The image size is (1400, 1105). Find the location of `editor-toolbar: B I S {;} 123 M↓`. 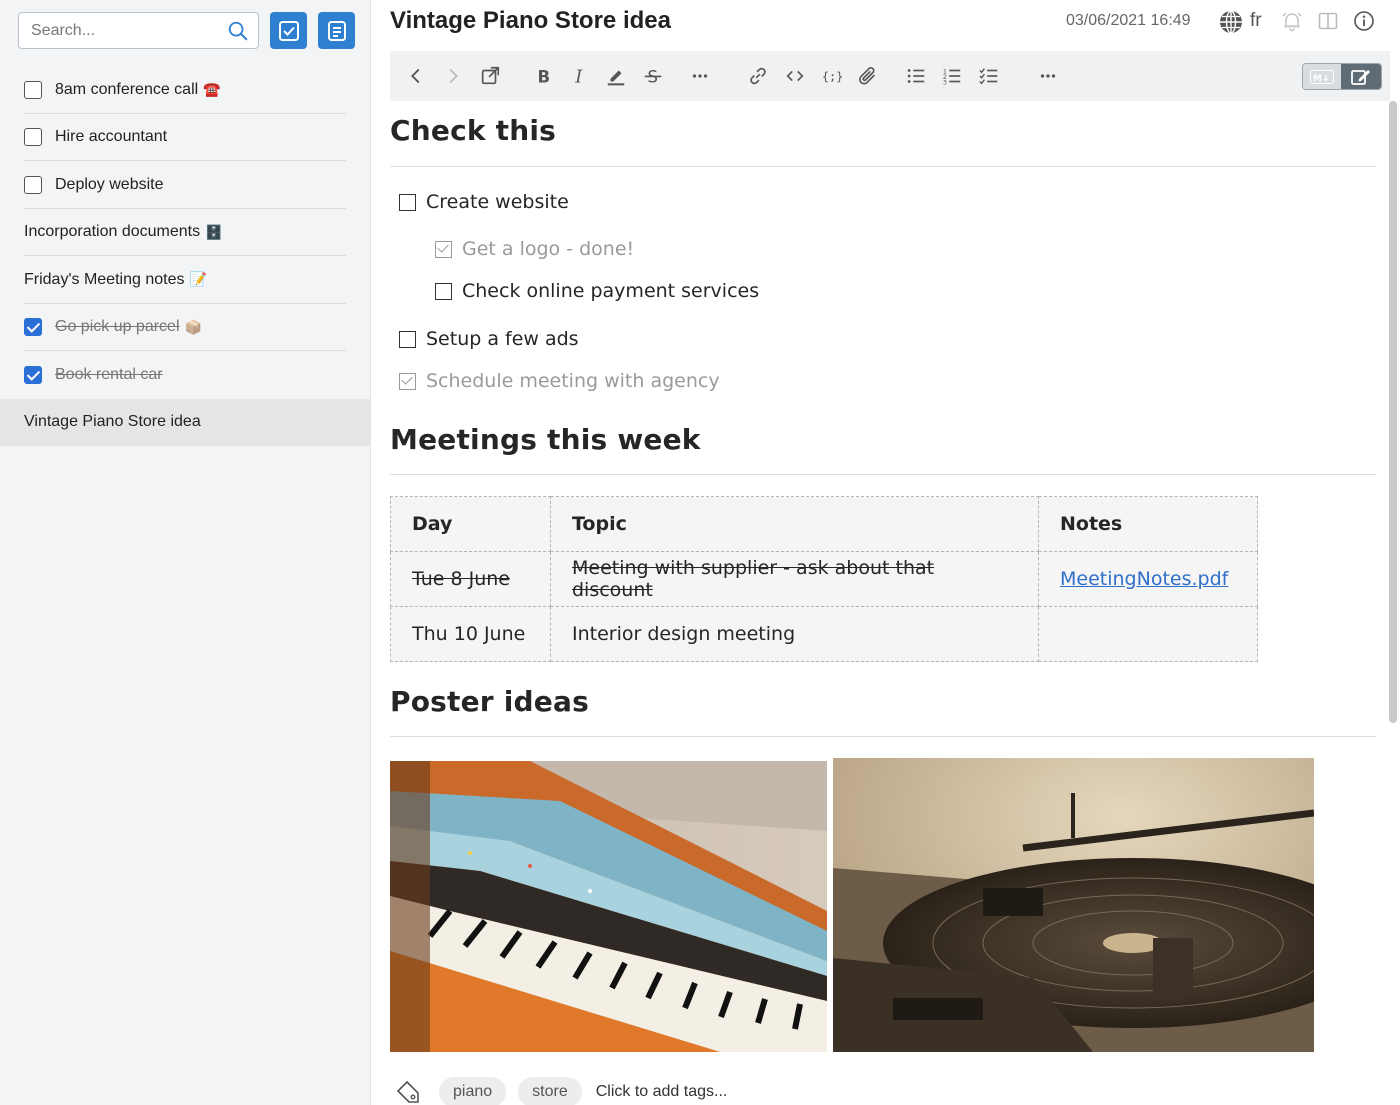

editor-toolbar: B I S {;} 123 M↓ is located at coordinates (890, 76).